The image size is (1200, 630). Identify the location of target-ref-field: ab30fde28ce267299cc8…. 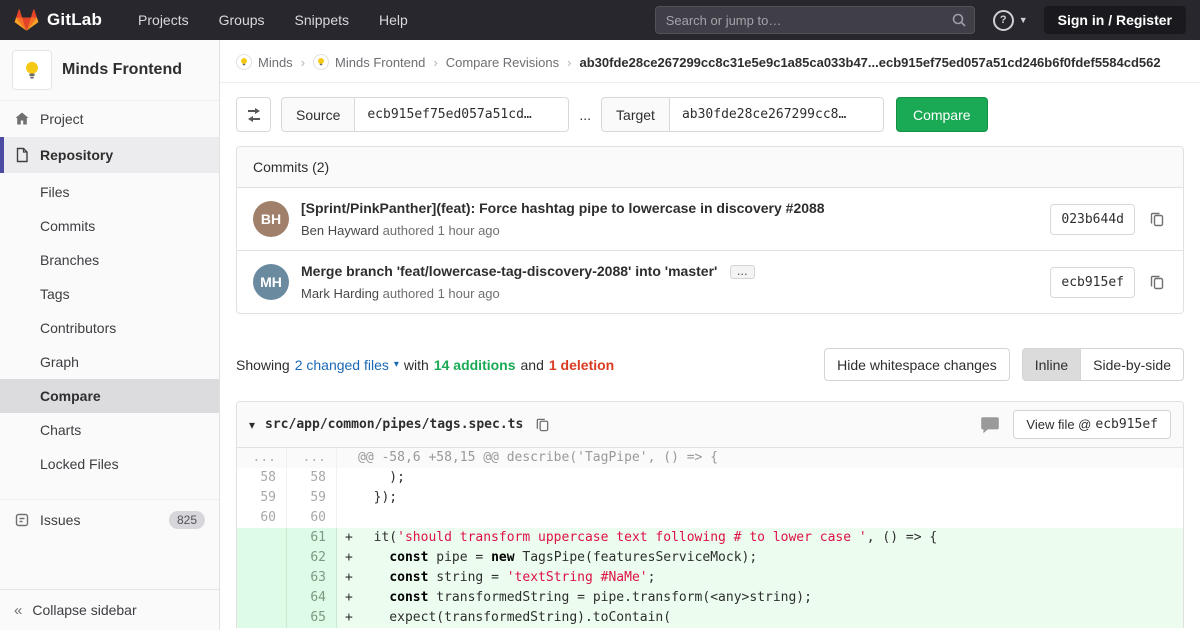
(776, 114).